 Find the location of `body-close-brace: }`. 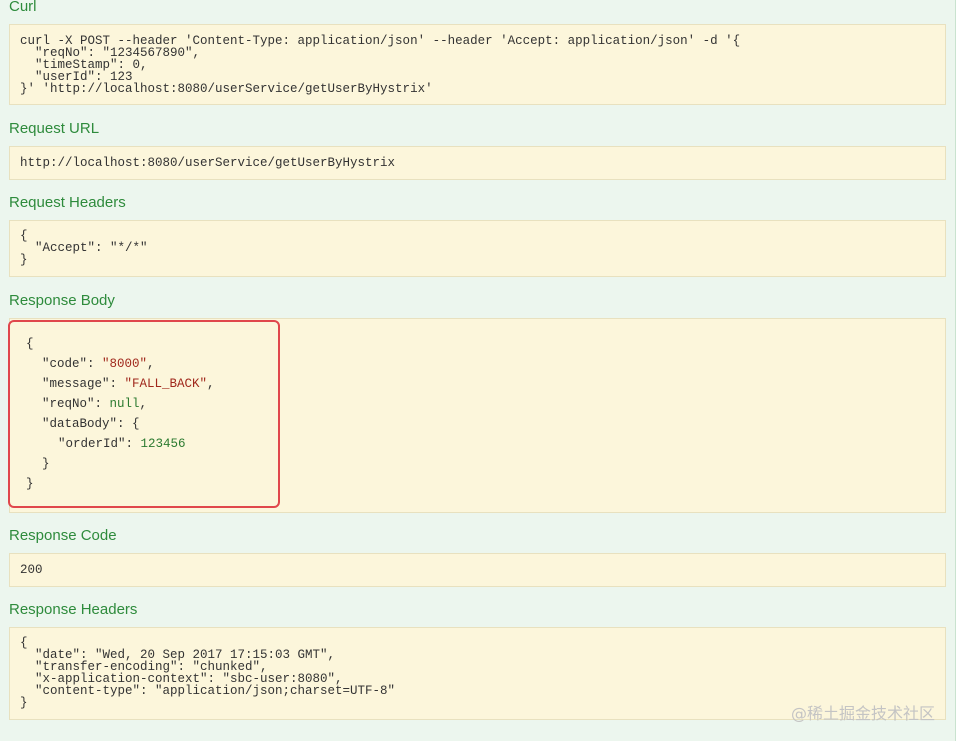

body-close-brace: } is located at coordinates (30, 484).